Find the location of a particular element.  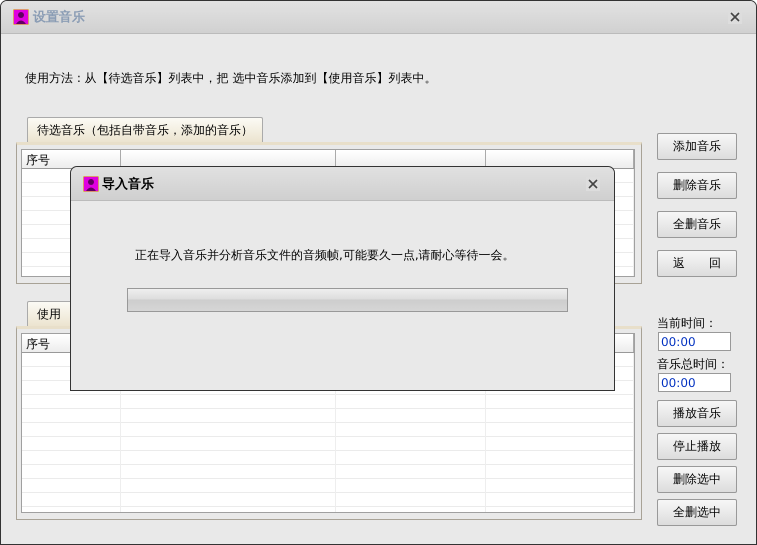

action-button: 停止播放 is located at coordinates (697, 446).